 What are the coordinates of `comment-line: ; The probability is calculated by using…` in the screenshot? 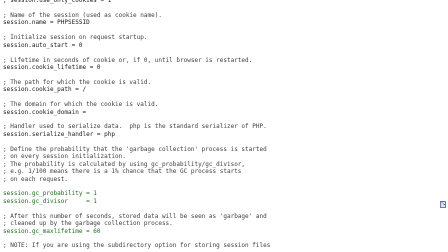 It's located at (124, 164).